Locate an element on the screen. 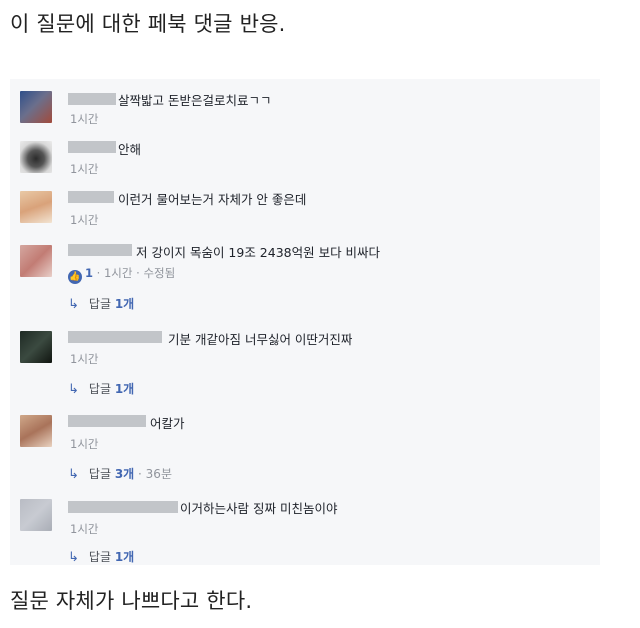 The image size is (640, 628). comment-2: 안해 1시간 is located at coordinates (305, 155).